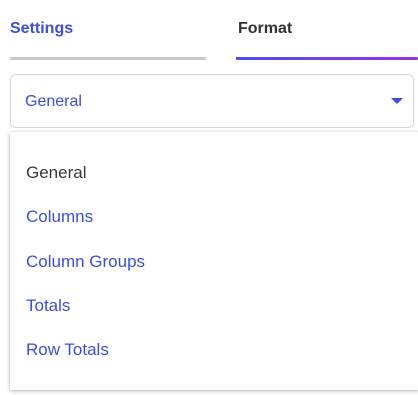  I want to click on tab-settings: Settings, so click(108, 31).